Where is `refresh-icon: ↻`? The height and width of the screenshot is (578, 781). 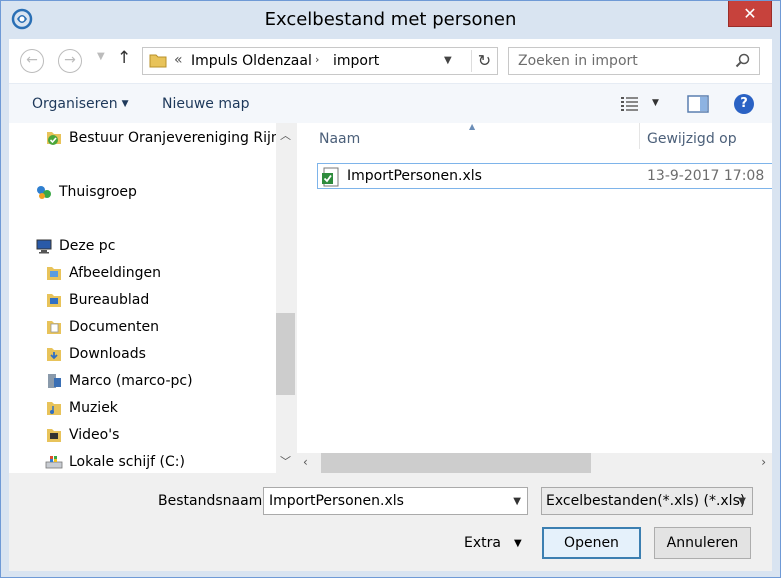
refresh-icon: ↻ is located at coordinates (484, 60).